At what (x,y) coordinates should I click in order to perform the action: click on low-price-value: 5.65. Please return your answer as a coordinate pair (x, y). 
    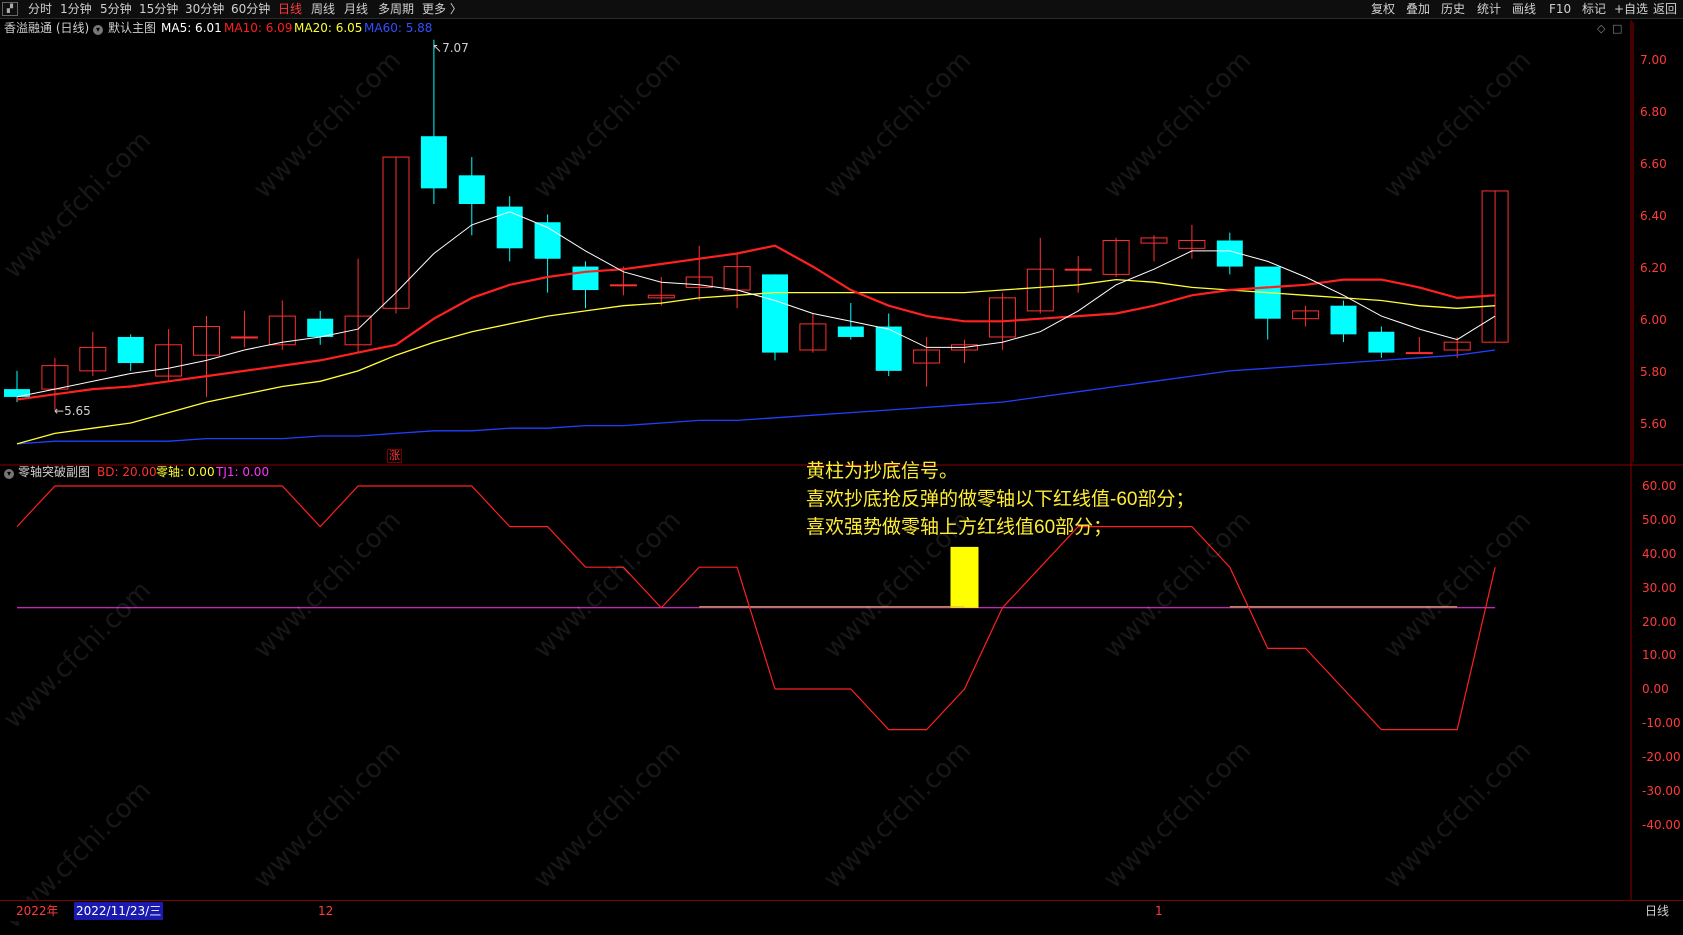
    Looking at the image, I should click on (77, 411).